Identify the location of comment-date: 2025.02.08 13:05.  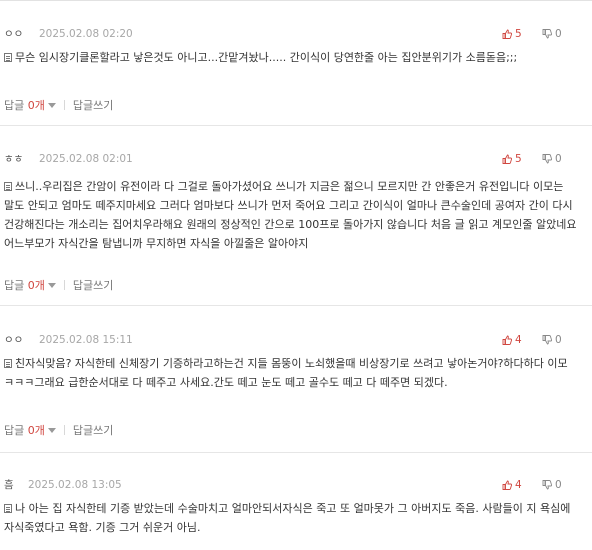
(75, 485).